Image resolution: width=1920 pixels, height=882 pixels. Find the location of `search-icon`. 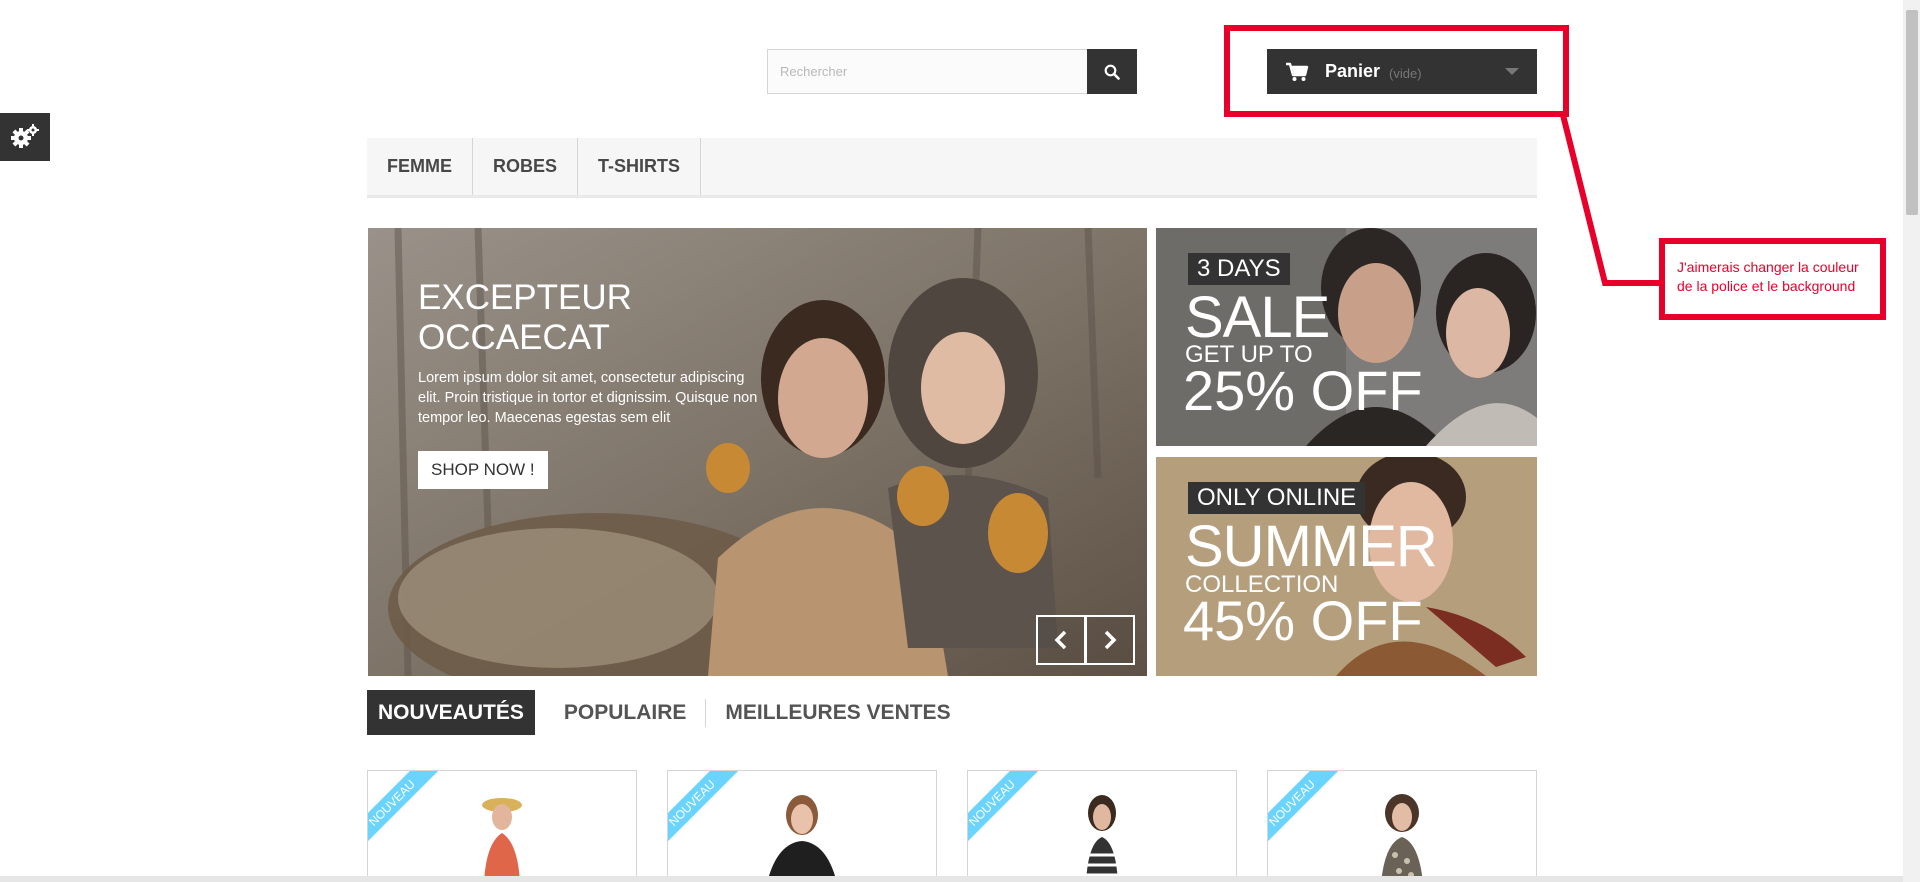

search-icon is located at coordinates (1112, 72).